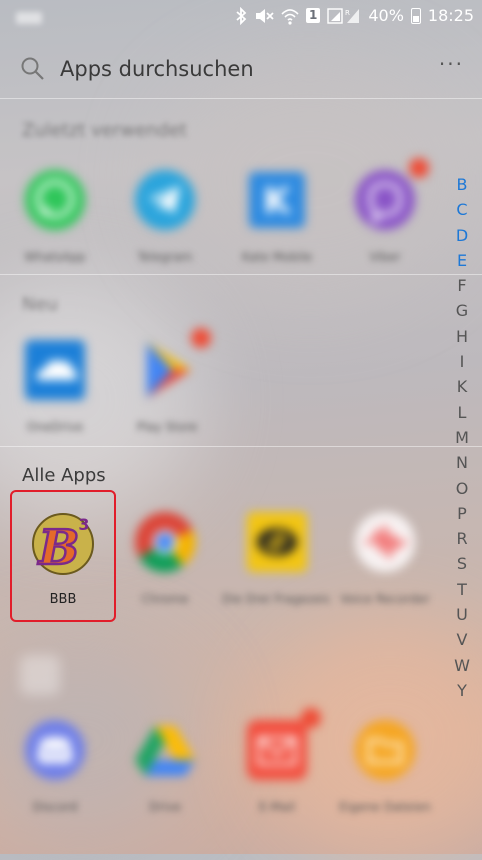 This screenshot has height=860, width=482. I want to click on voice-recorder-icon, so click(385, 542).